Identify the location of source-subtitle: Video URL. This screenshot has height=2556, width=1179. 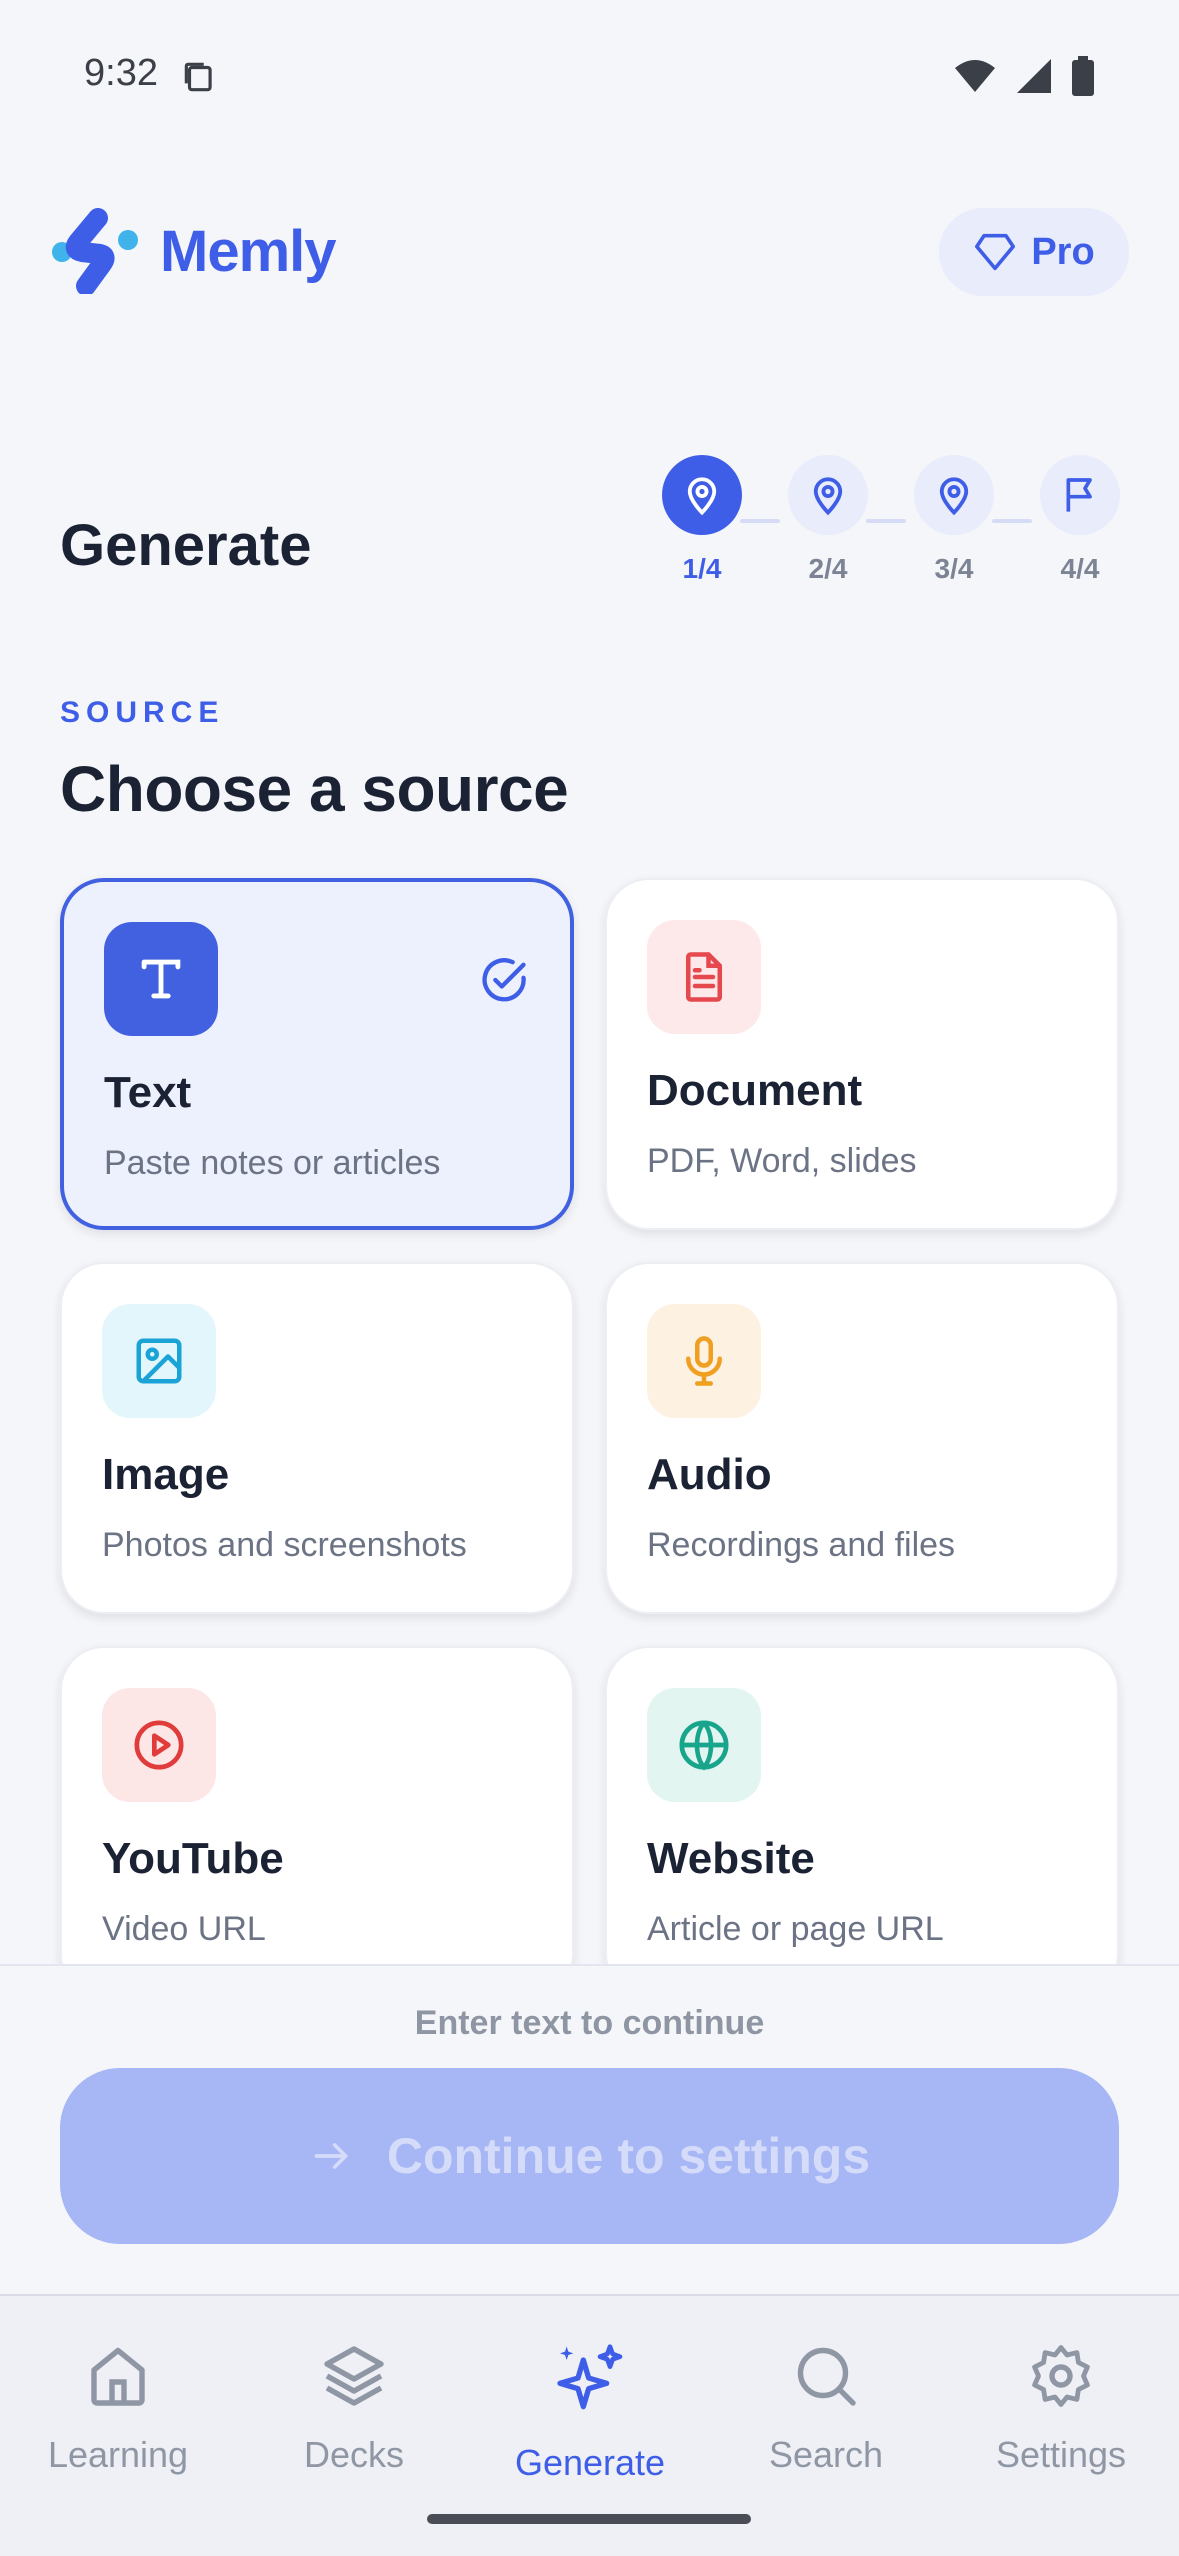
(184, 1929).